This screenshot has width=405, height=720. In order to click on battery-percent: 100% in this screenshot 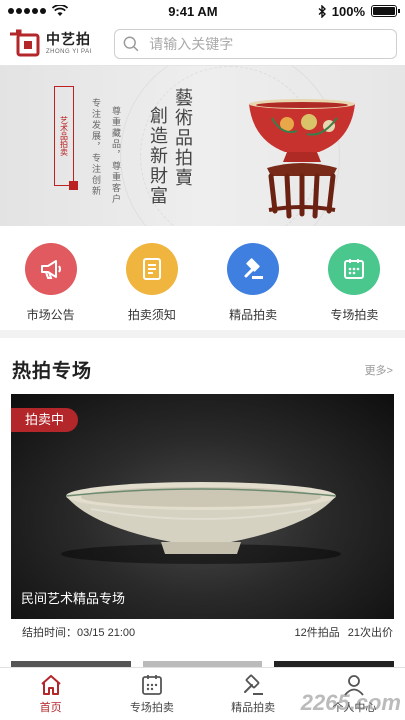, I will do `click(348, 11)`.